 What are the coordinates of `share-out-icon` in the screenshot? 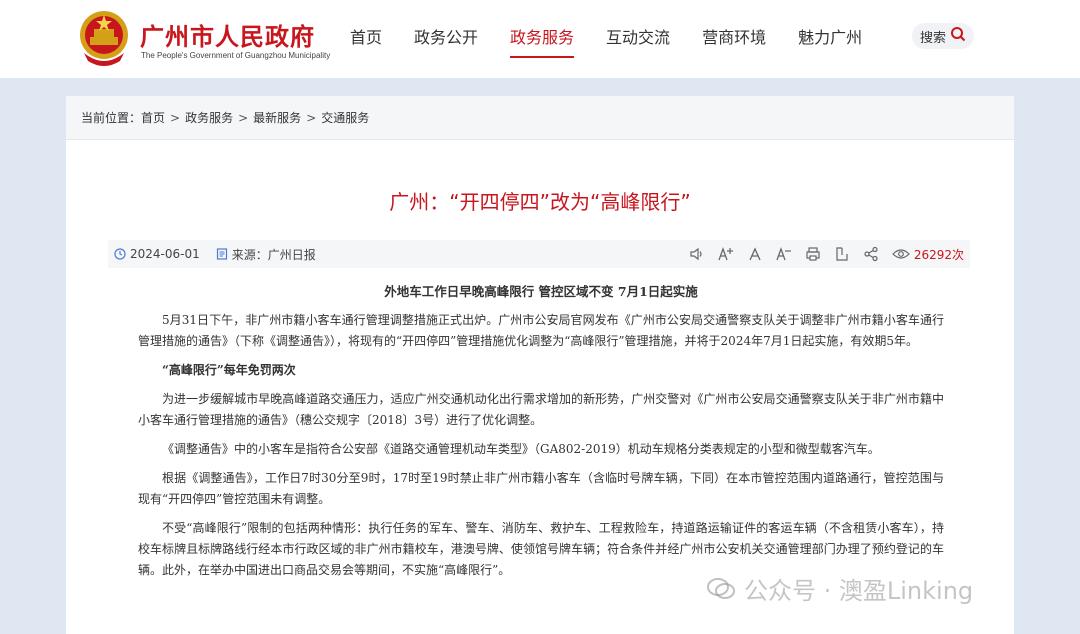 It's located at (842, 254).